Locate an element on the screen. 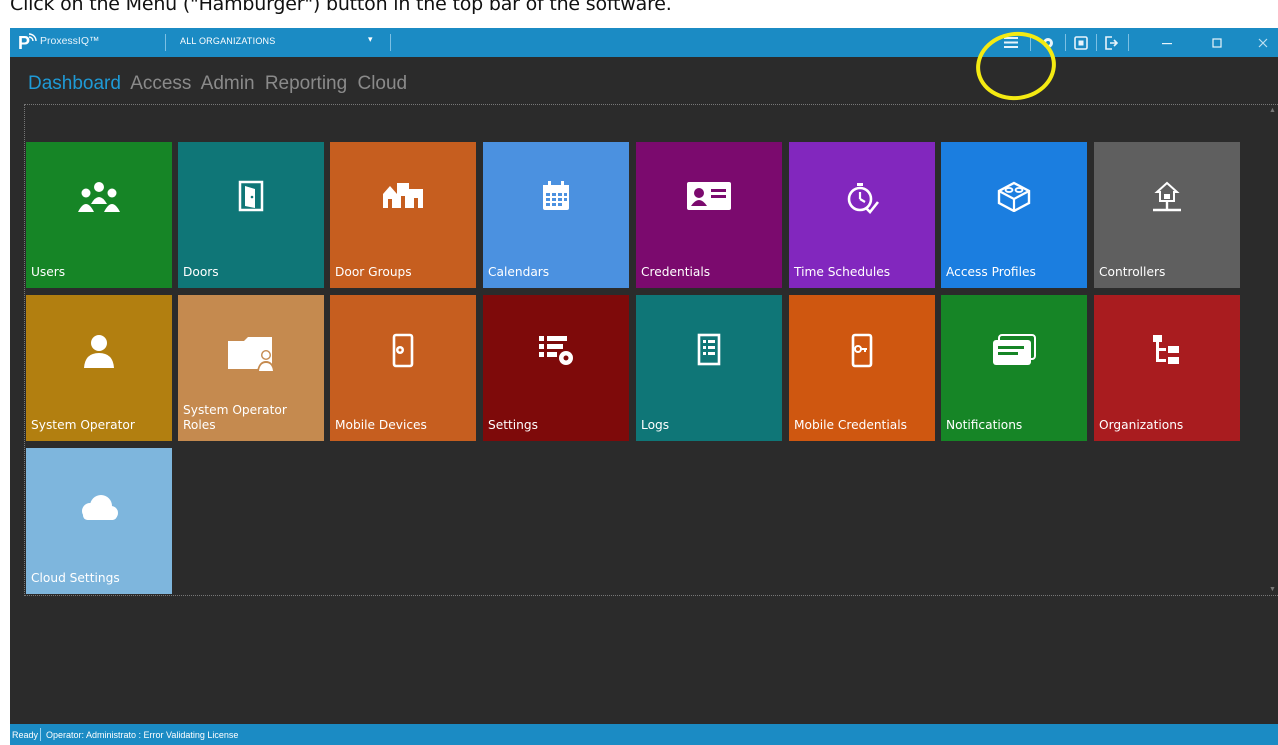 The image size is (1278, 745). proxessiq-logo-icon: P is located at coordinates (27, 43).